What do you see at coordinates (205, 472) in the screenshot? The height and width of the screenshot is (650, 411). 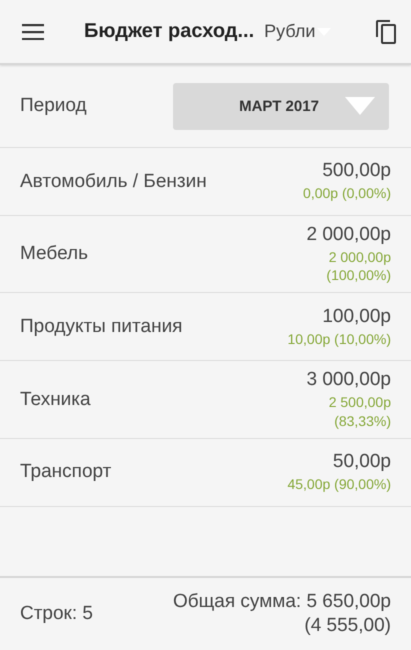 I see `budget-row: Транспорт 50,00р 45,00р (90,00%)` at bounding box center [205, 472].